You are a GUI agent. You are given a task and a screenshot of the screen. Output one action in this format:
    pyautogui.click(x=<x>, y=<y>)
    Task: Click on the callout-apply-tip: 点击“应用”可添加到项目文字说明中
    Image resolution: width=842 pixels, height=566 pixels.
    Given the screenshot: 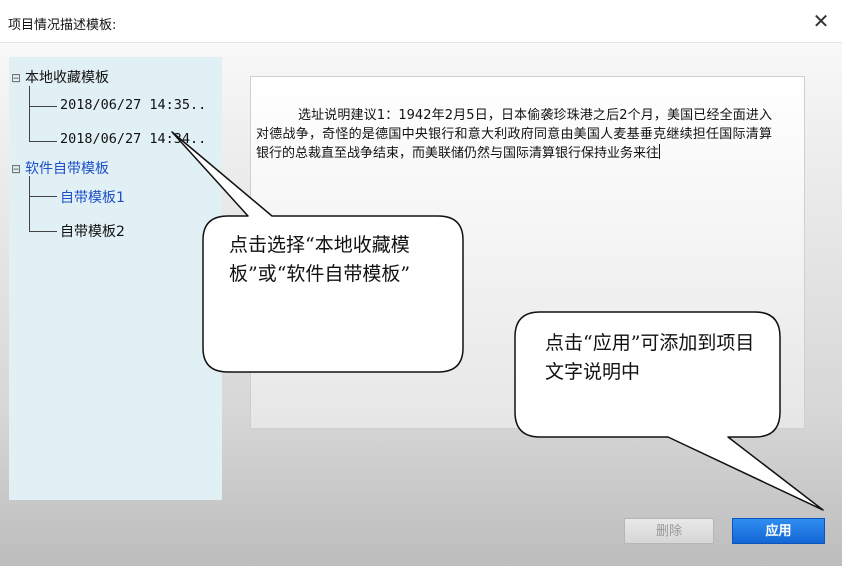 What is the action you would take?
    pyautogui.click(x=650, y=357)
    